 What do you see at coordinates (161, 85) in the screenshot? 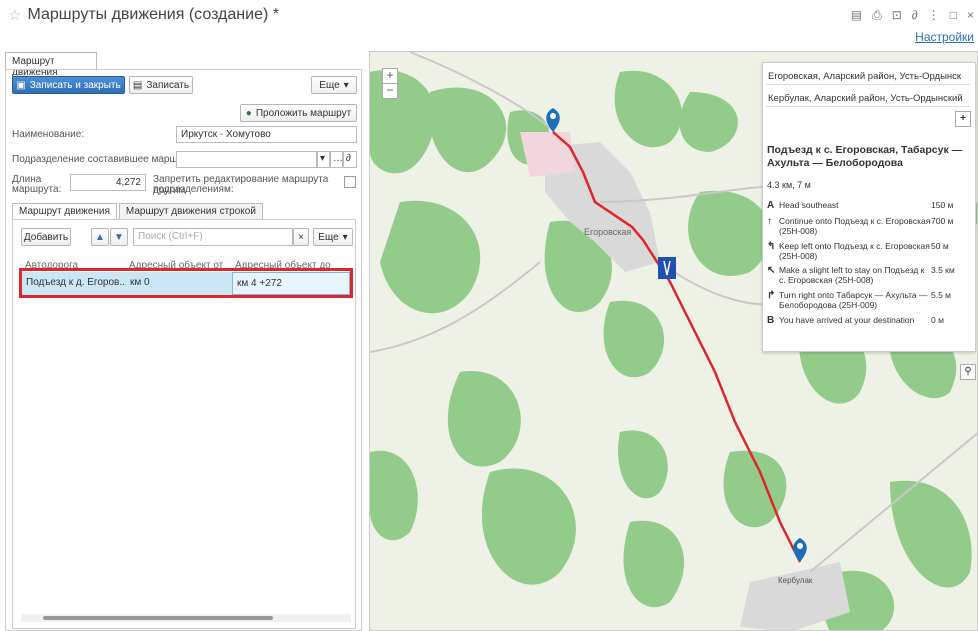
I see `save-button: ▤ Записать` at bounding box center [161, 85].